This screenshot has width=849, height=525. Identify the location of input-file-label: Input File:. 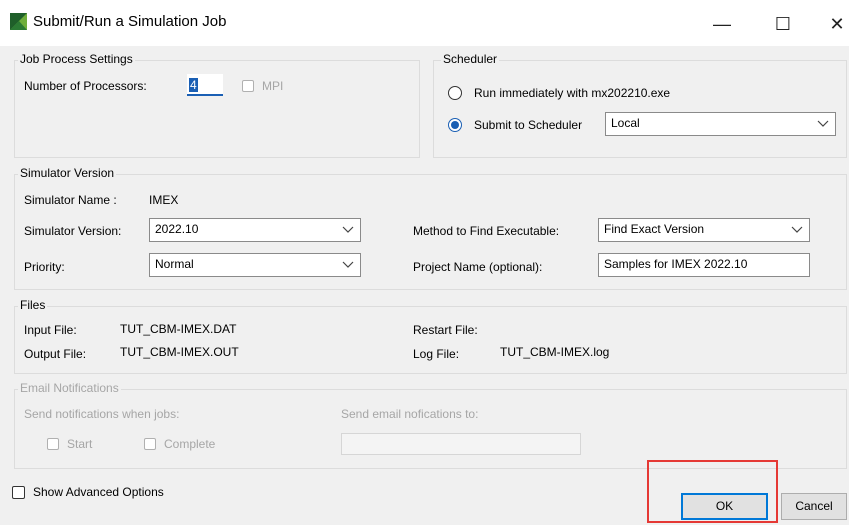
(50, 330).